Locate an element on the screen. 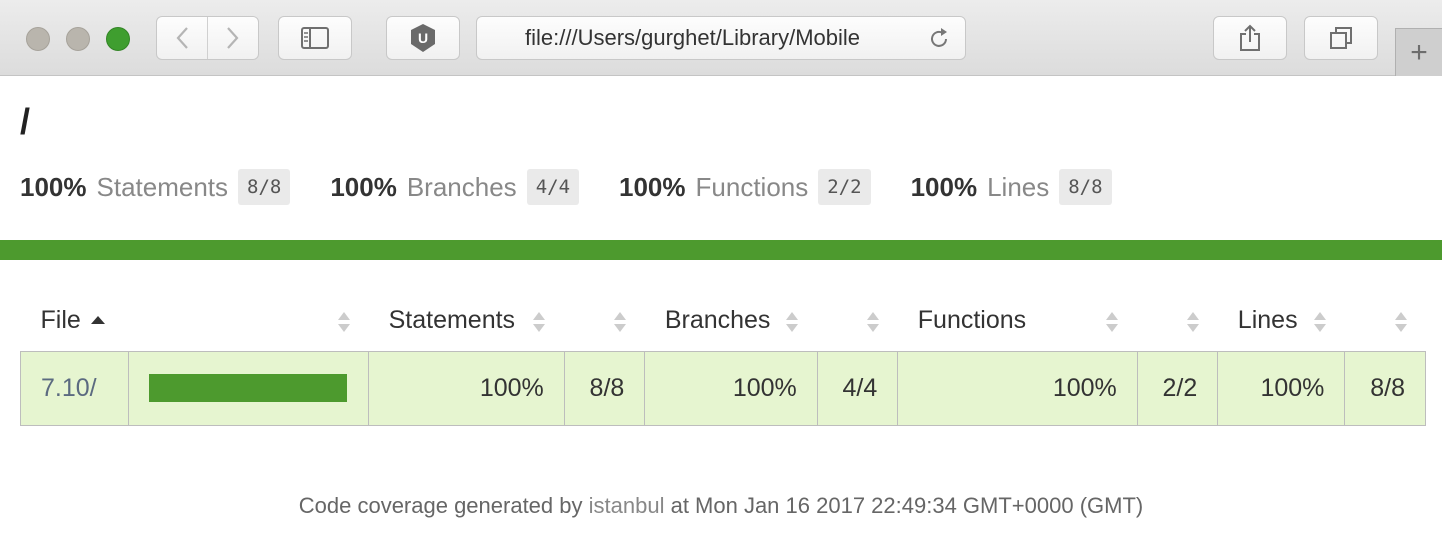  chevron-left-icon is located at coordinates (182, 38).